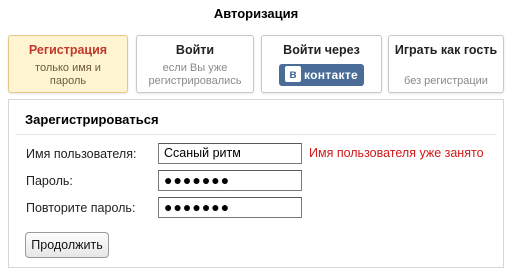 Image resolution: width=512 pixels, height=279 pixels. I want to click on tab-registration: Регистрация только имя и пароль, so click(68, 64).